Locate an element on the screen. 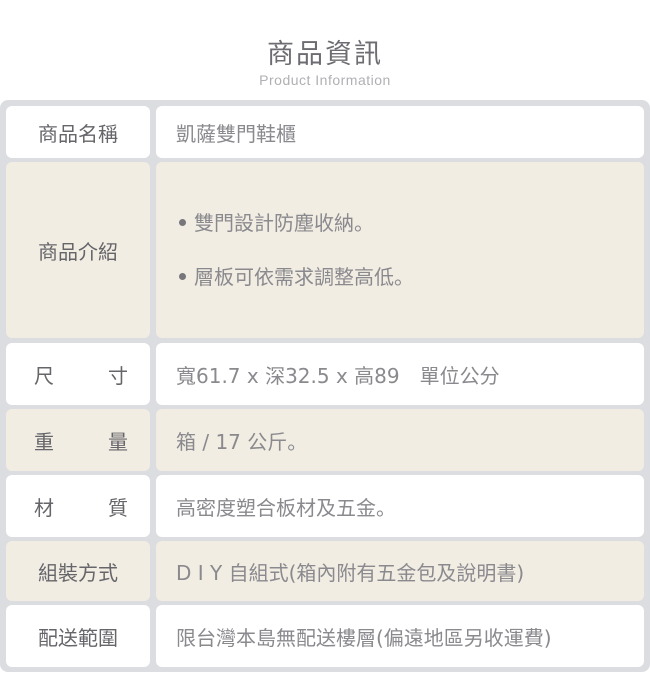 This screenshot has width=650, height=680. value-text: D I Y 自組式(箱內附有五金包及說明書) is located at coordinates (350, 572).